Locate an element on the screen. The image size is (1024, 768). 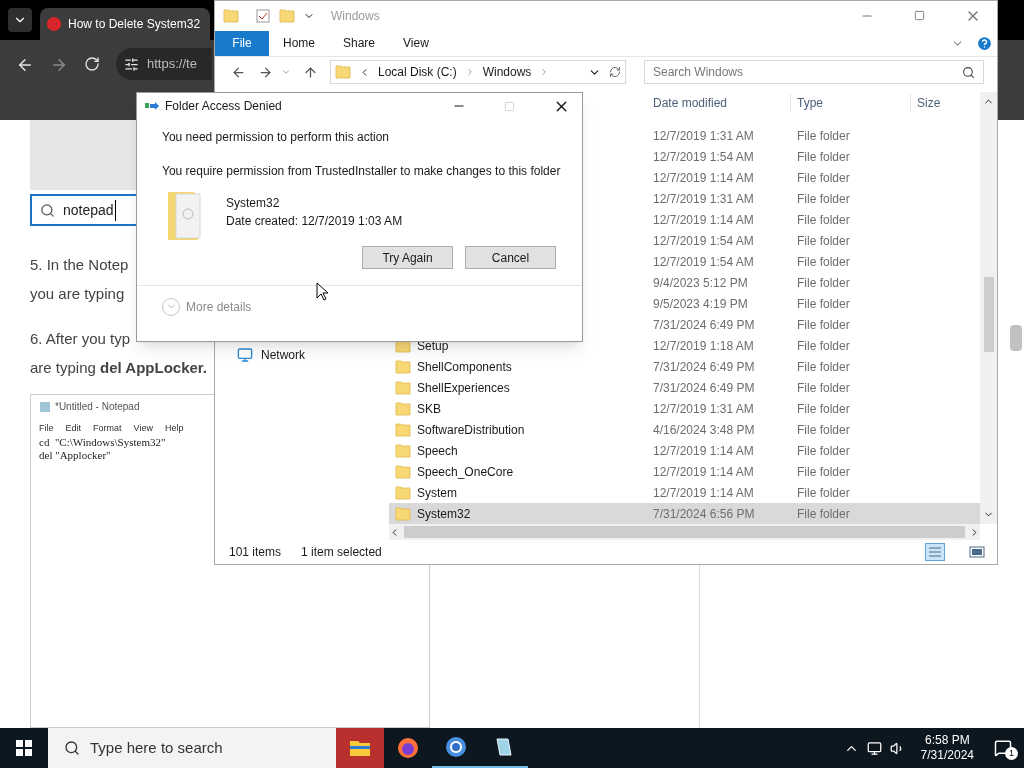
ribbon-tab: View is located at coordinates (416, 43).